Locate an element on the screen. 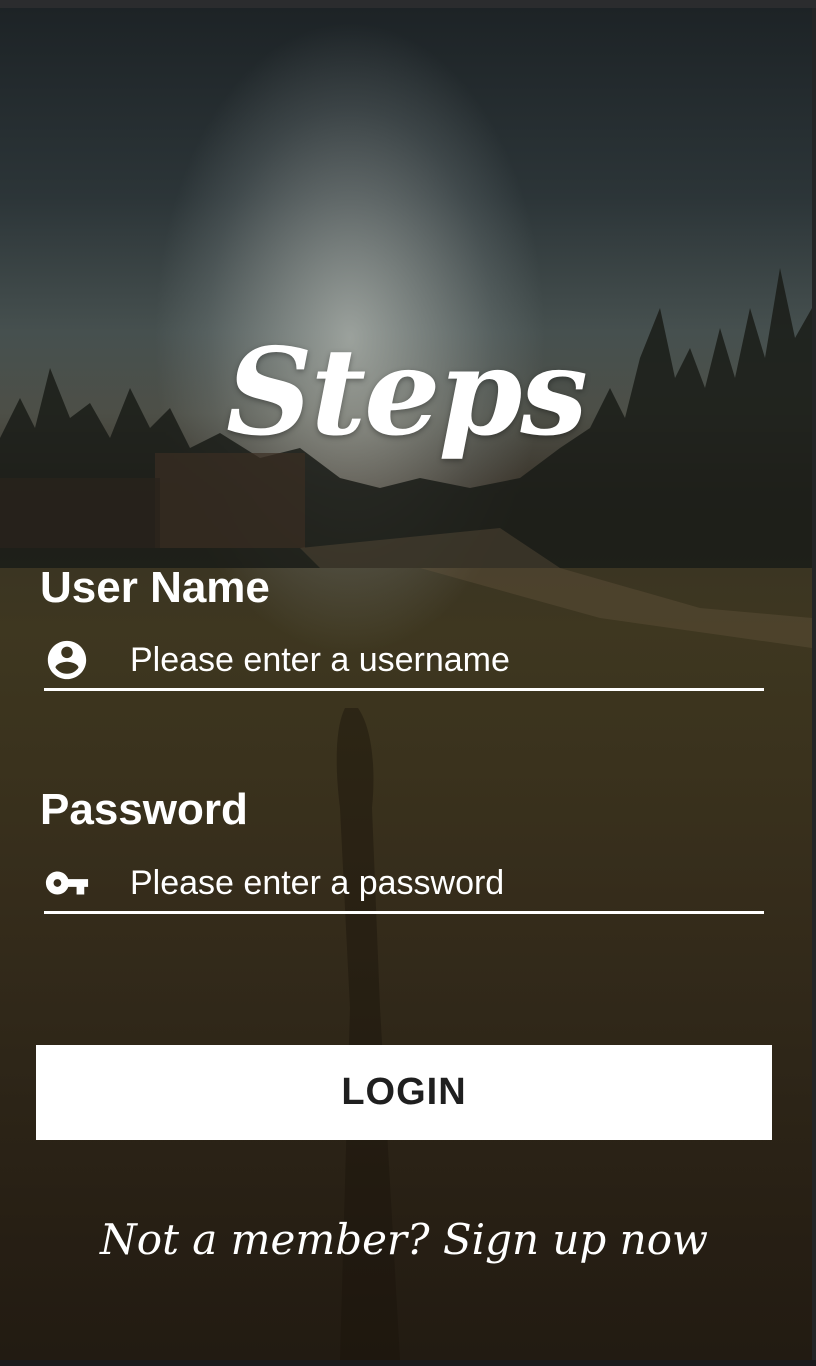 The height and width of the screenshot is (1366, 816). password-field is located at coordinates (404, 883).